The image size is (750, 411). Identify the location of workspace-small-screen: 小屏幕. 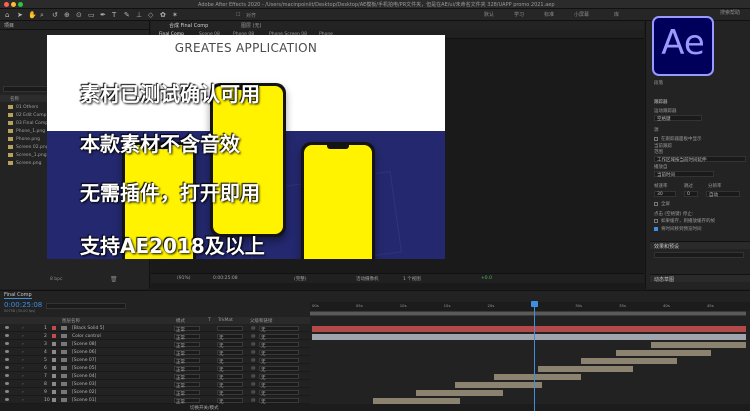
(581, 14).